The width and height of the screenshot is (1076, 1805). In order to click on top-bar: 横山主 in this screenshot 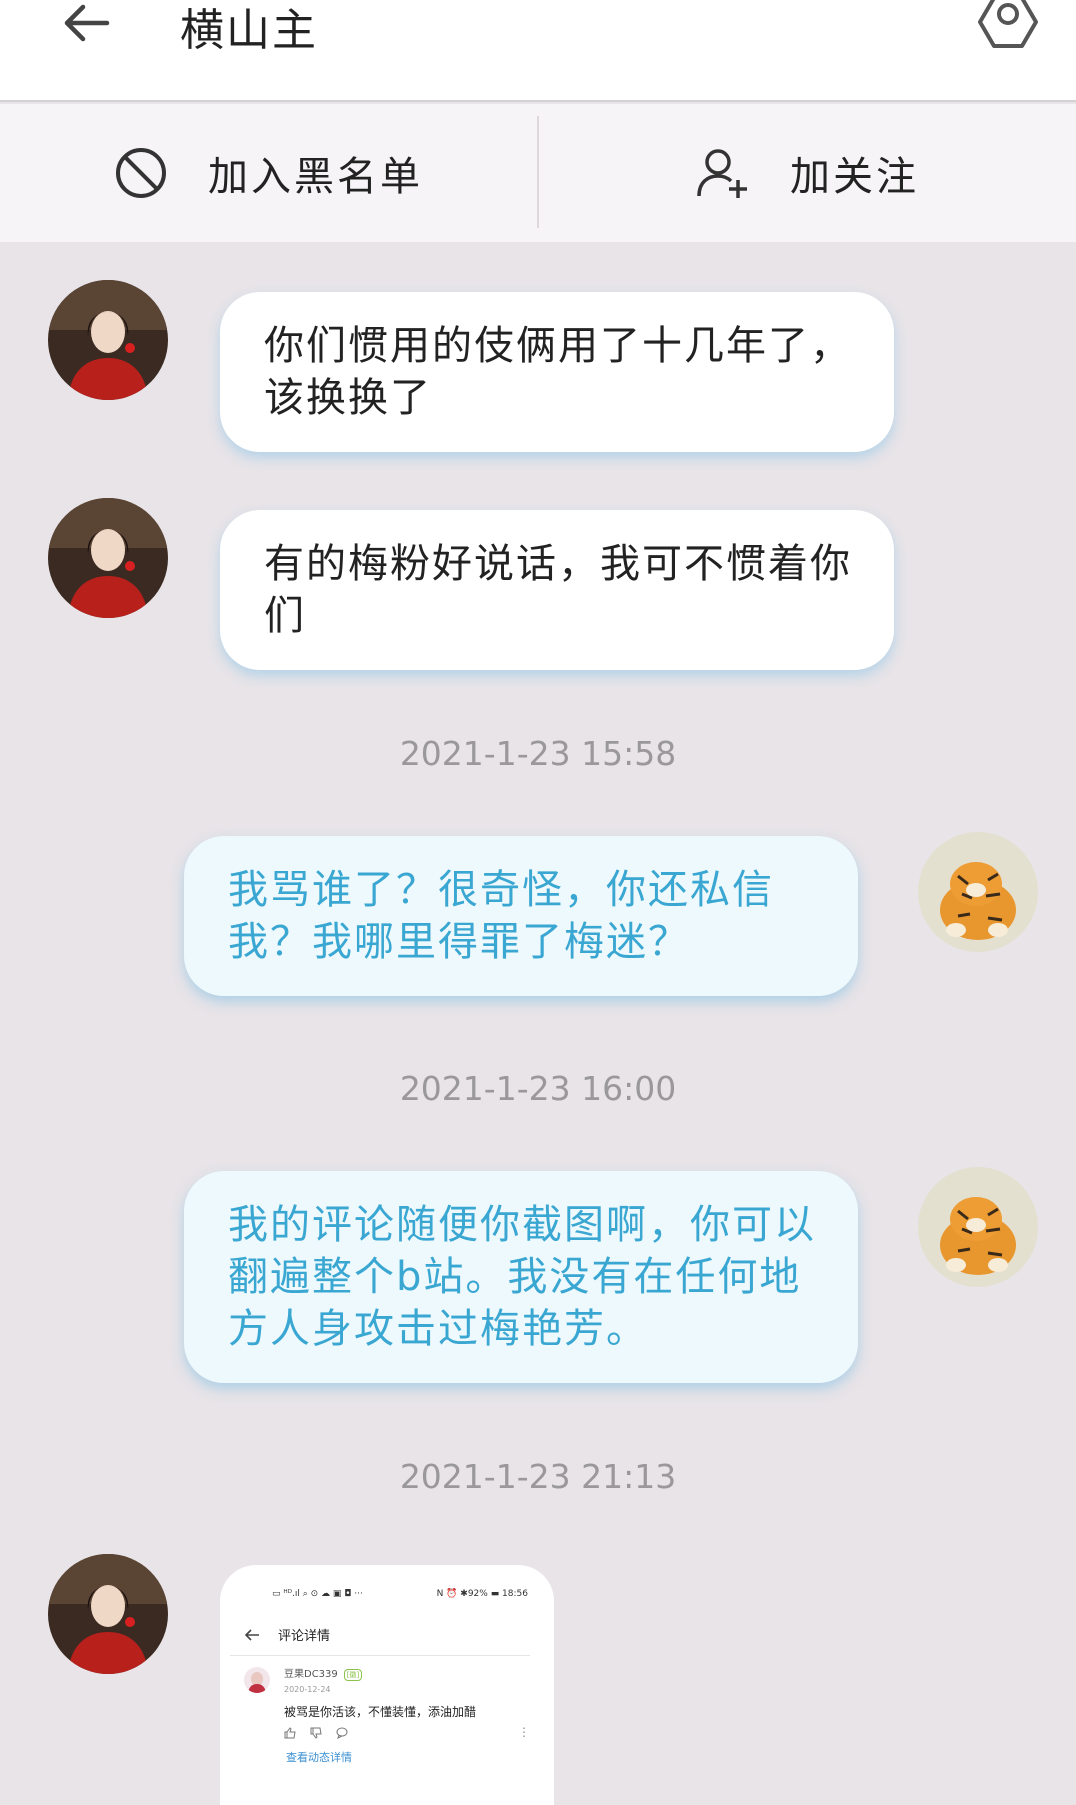, I will do `click(538, 51)`.